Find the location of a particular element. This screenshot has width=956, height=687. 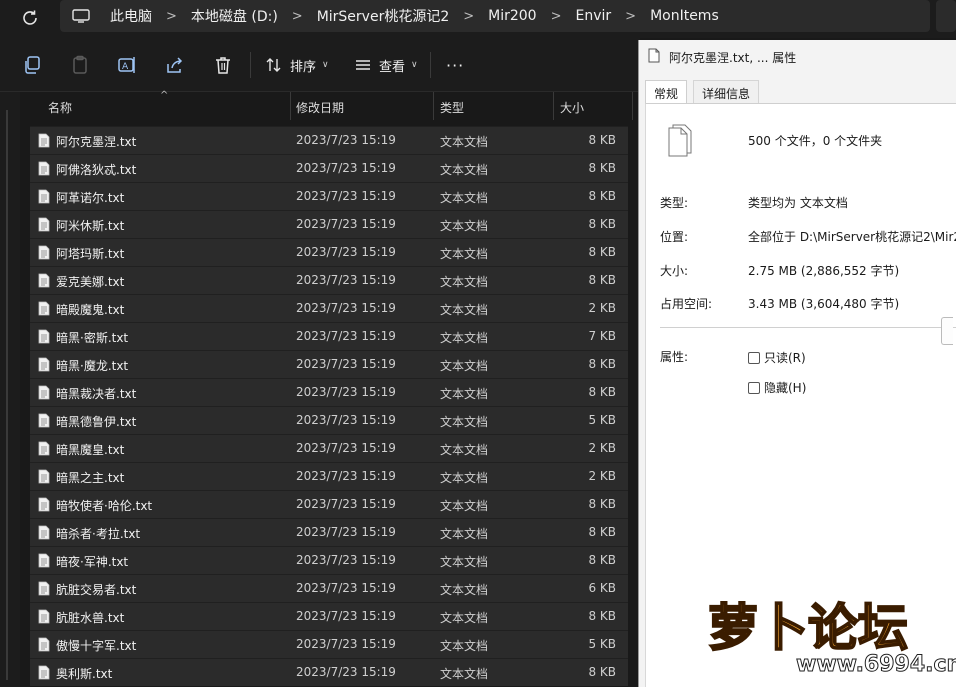

paste-icon is located at coordinates (80, 65).